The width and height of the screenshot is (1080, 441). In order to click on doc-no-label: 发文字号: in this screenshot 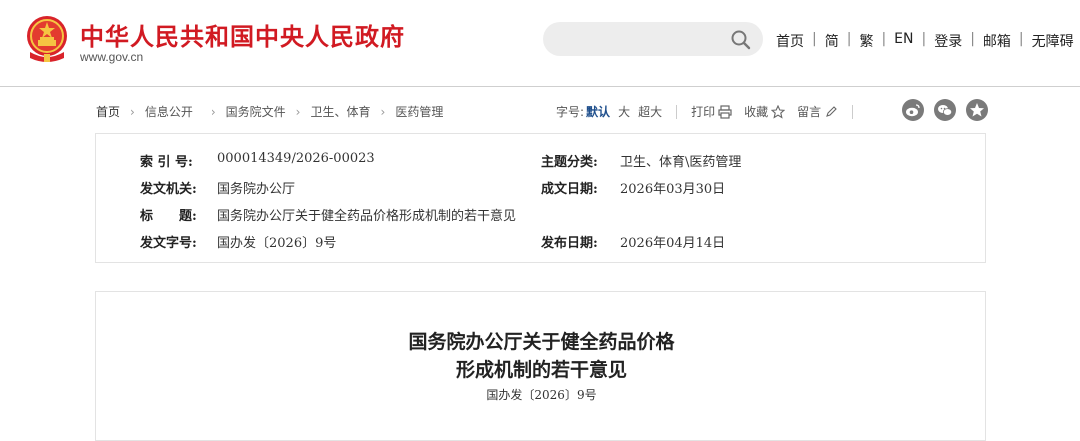, I will do `click(168, 243)`.